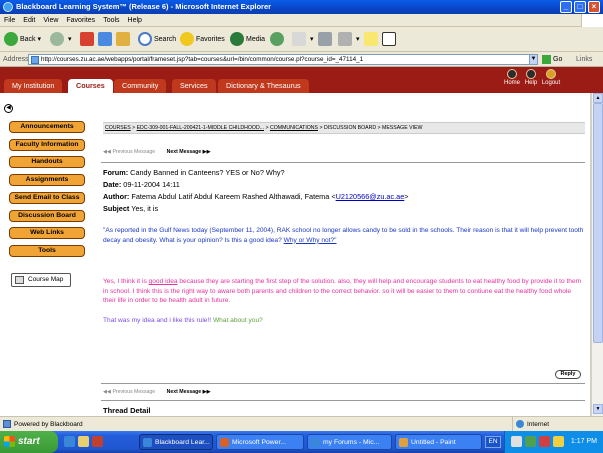  I want to click on stop-button, so click(88, 39).